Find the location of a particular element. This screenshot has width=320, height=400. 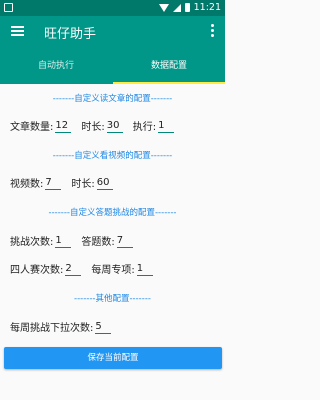

tab-bar: 自动执行 数据配置 is located at coordinates (112, 66).